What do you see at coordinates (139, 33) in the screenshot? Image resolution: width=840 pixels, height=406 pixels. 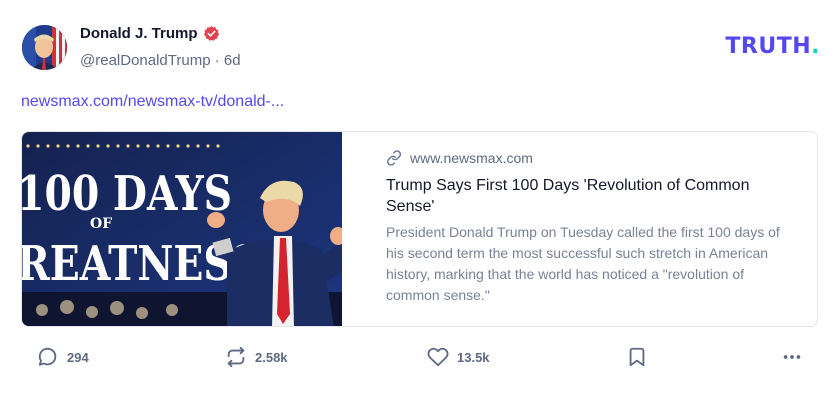 I see `author-display-name: Donald J. Trump` at bounding box center [139, 33].